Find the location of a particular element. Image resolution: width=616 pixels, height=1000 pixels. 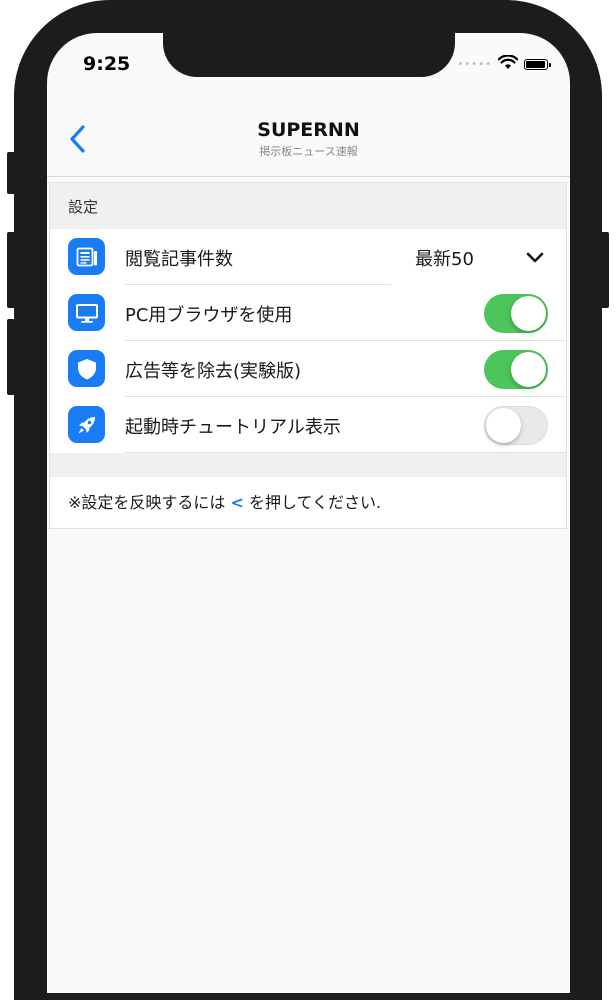

status-time: 9:25 is located at coordinates (107, 64).